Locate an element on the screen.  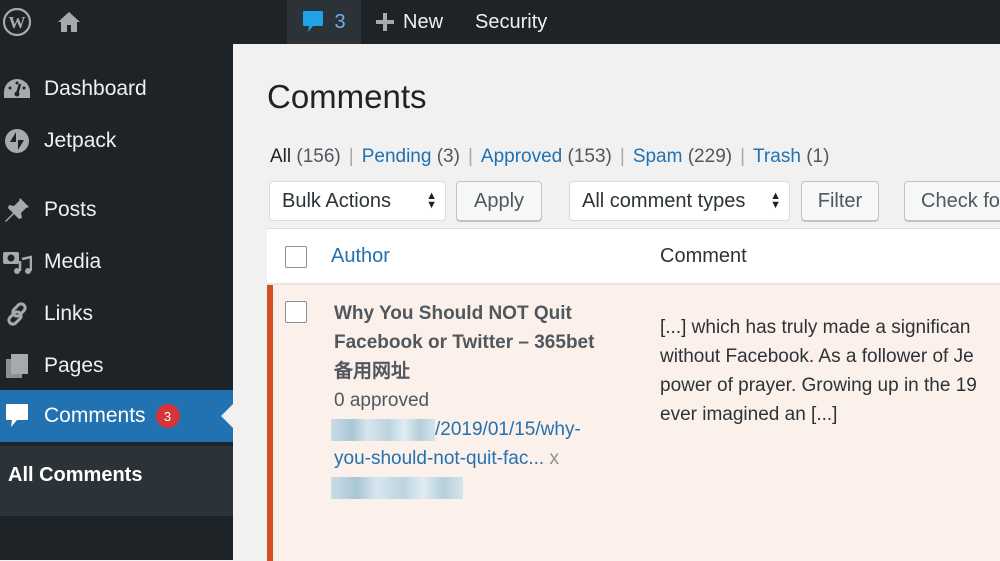
sidebar-item-jetpack: Jetpack is located at coordinates (116, 141).